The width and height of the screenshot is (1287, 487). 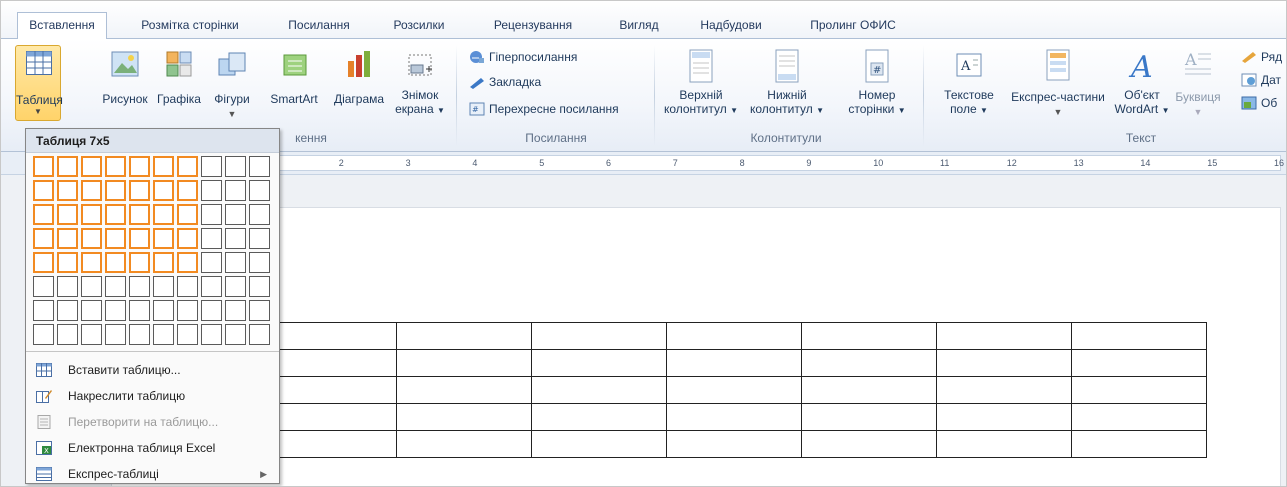 What do you see at coordinates (39, 83) in the screenshot?
I see `table-button: Таблиця ▼` at bounding box center [39, 83].